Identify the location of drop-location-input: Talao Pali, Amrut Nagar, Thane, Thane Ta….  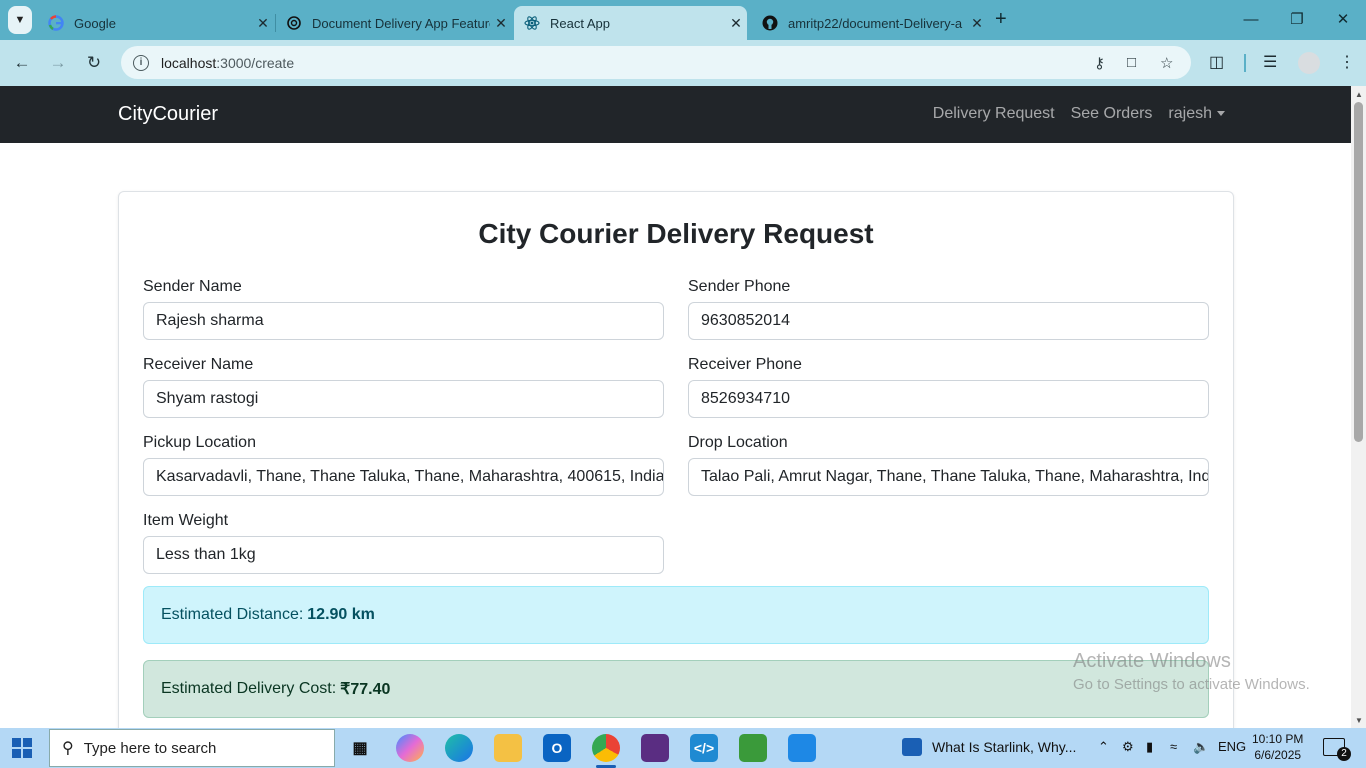
(948, 477).